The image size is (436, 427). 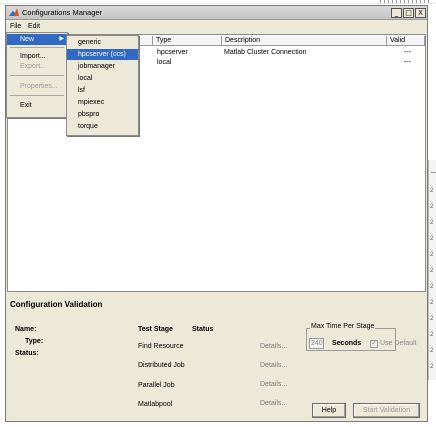 I want to click on window-title: Configurations Manager, so click(x=62, y=12).